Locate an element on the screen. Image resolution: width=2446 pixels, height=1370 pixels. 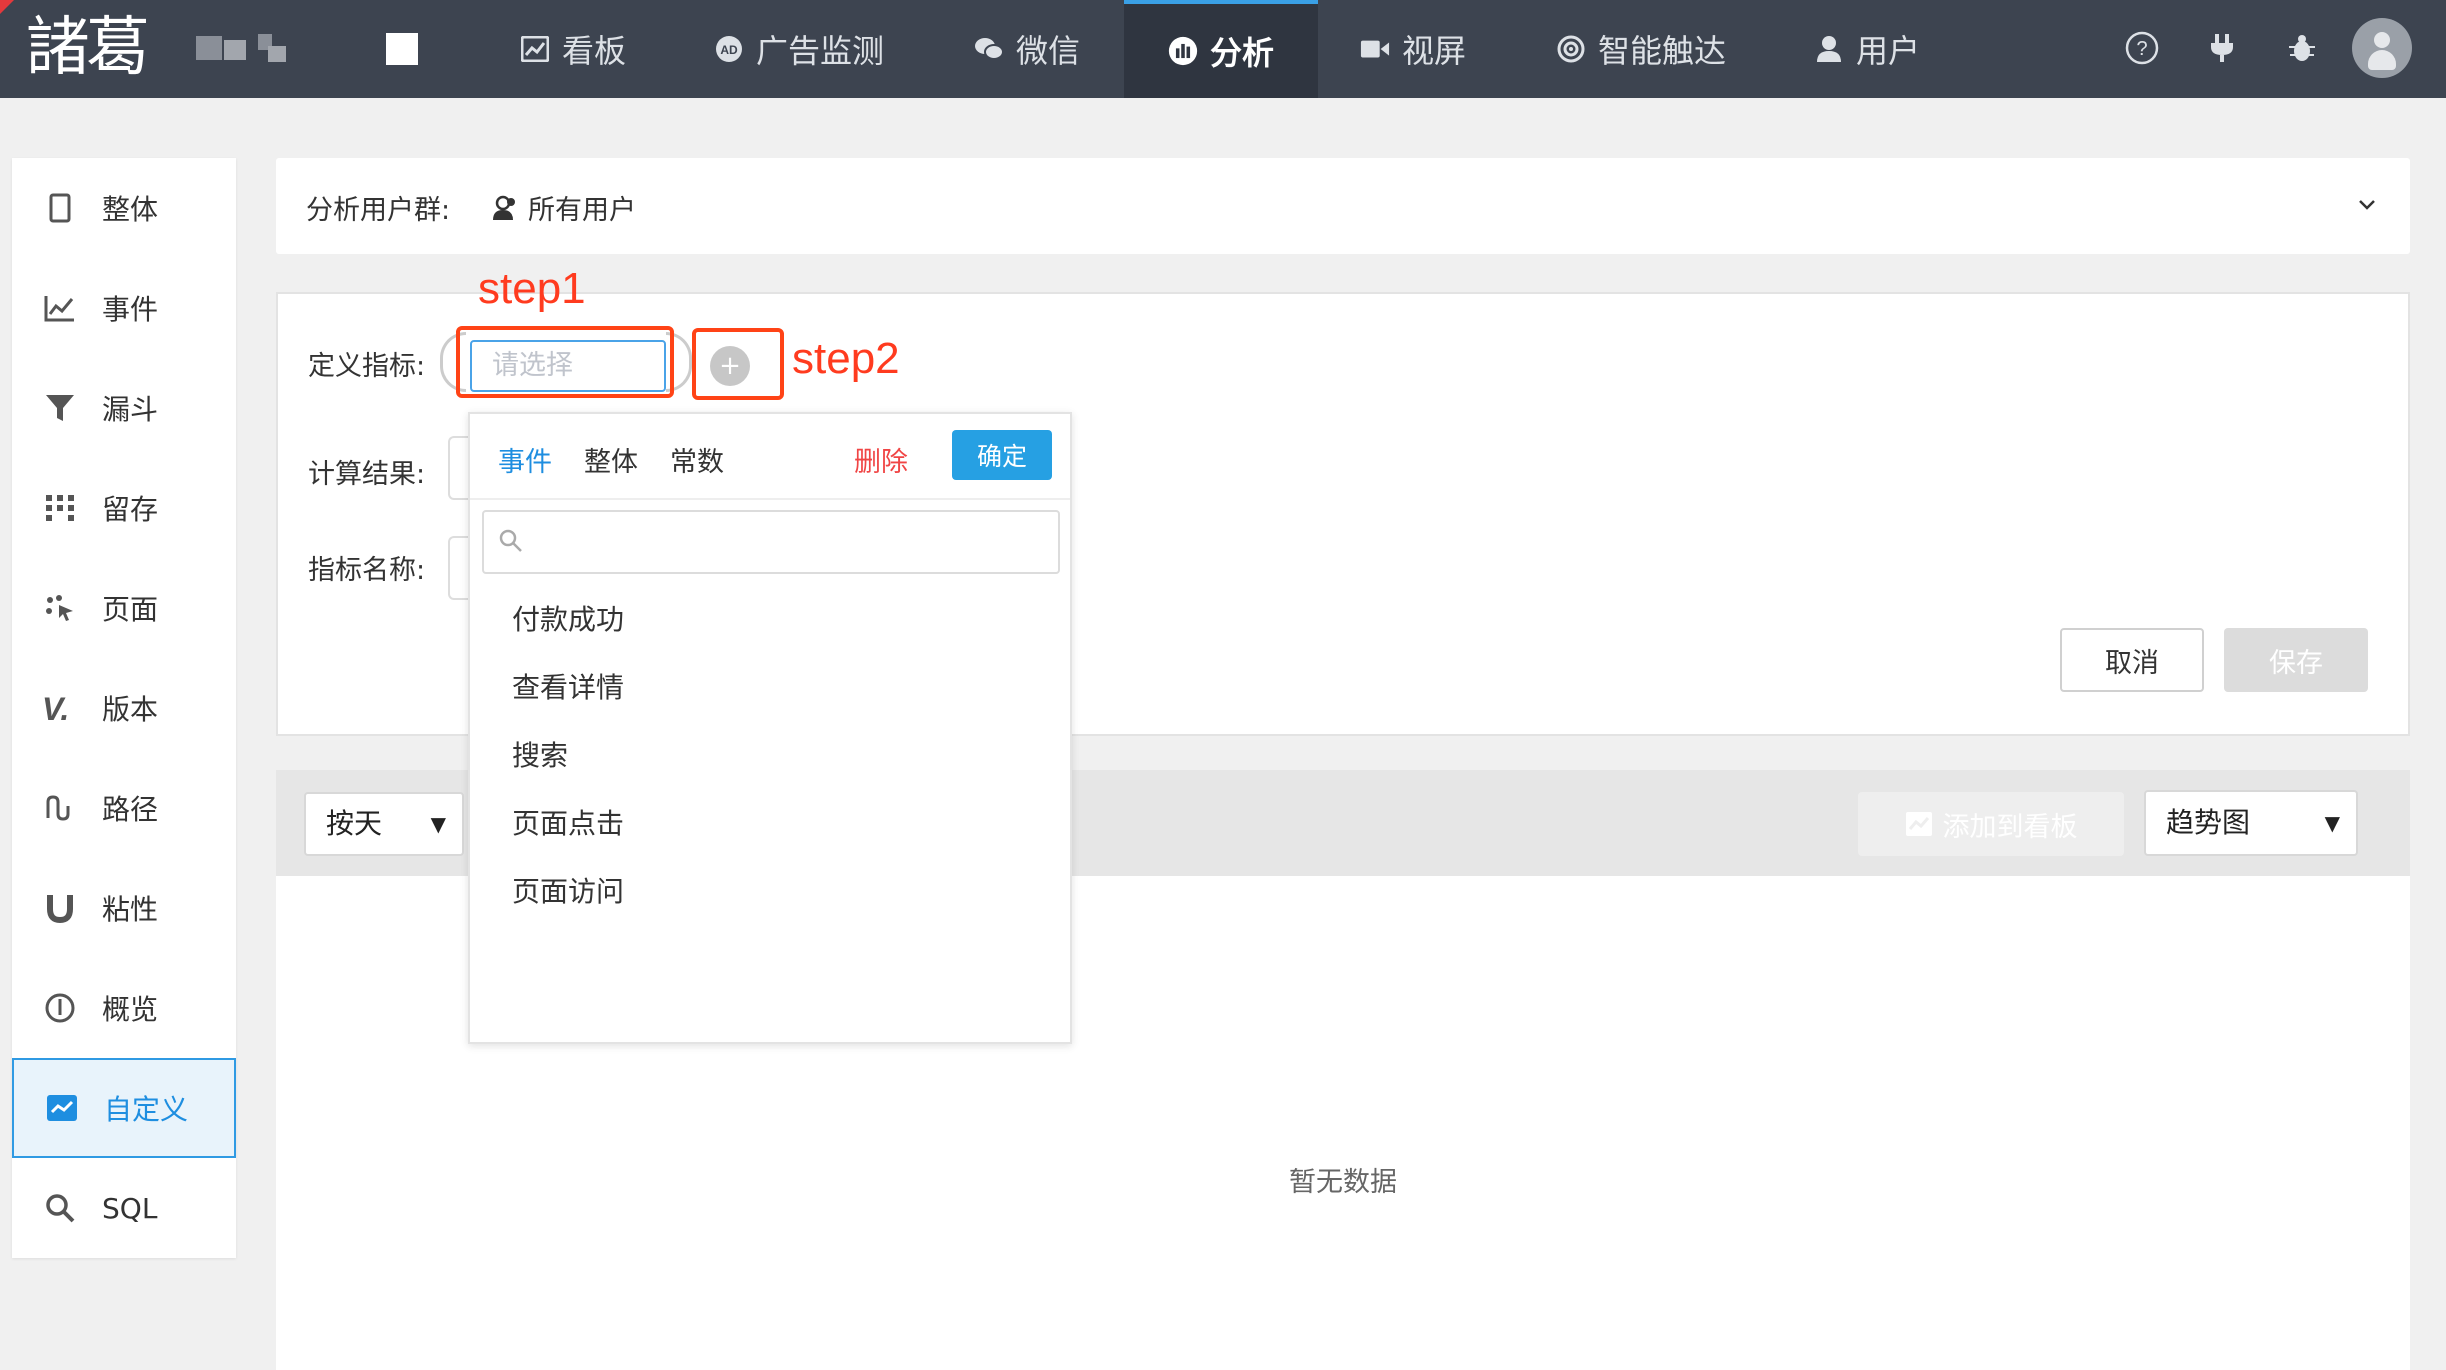
sidebar-item-funnel: 漏斗 is located at coordinates (124, 408).